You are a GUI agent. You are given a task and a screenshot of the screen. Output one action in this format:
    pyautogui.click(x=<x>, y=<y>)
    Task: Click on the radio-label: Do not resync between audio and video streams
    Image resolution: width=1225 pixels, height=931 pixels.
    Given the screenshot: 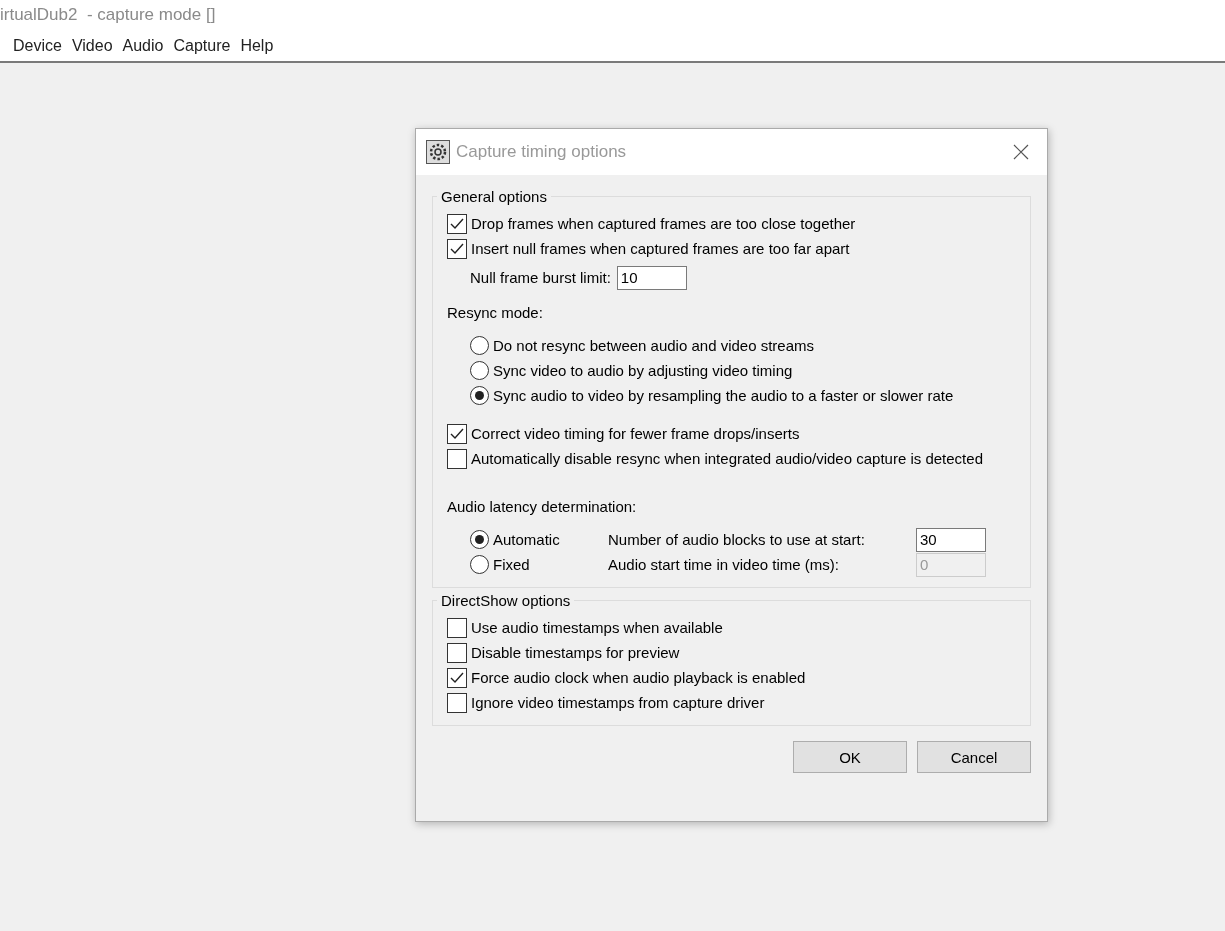 What is the action you would take?
    pyautogui.click(x=654, y=345)
    